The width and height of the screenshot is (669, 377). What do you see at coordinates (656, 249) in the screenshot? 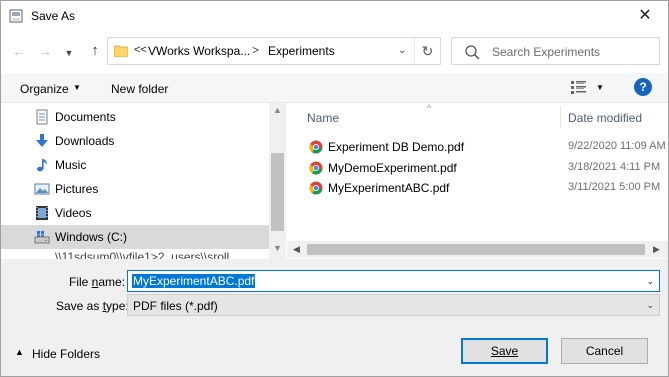
I see `scroll-right-icon: ▶` at bounding box center [656, 249].